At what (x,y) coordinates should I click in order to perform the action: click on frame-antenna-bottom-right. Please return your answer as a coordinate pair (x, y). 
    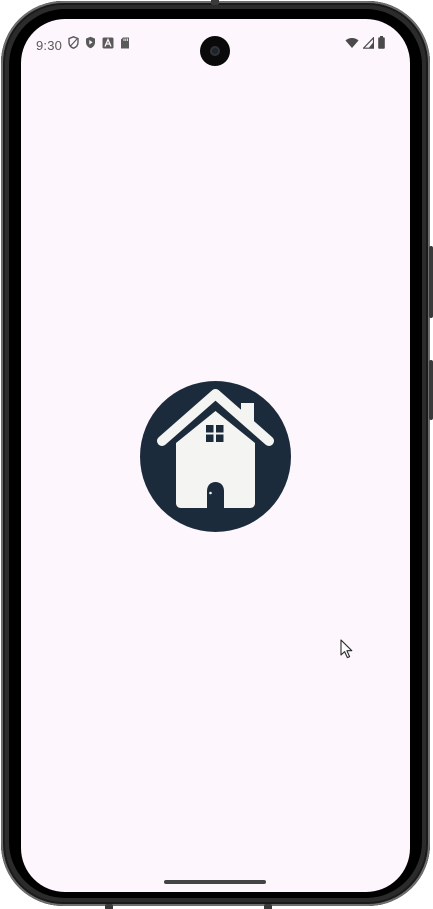
    Looking at the image, I should click on (268, 906).